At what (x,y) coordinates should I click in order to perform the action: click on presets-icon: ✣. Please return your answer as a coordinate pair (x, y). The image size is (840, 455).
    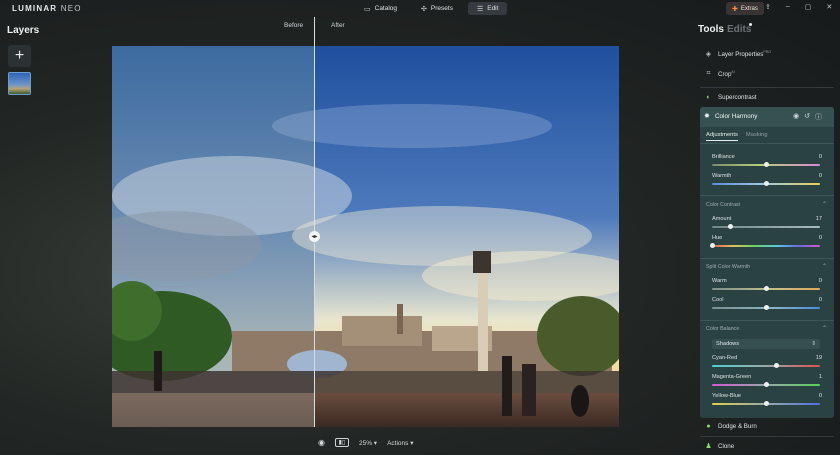
    Looking at the image, I should click on (424, 9).